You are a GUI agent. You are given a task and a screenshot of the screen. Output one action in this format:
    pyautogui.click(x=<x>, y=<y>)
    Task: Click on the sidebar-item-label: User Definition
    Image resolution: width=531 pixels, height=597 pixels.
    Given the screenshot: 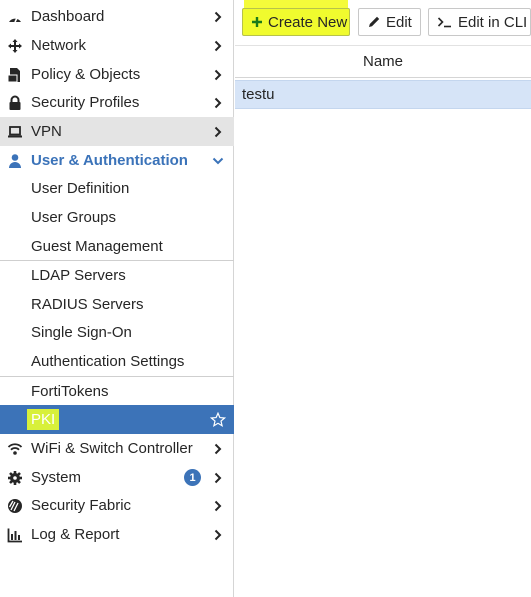 What is the action you would take?
    pyautogui.click(x=80, y=188)
    